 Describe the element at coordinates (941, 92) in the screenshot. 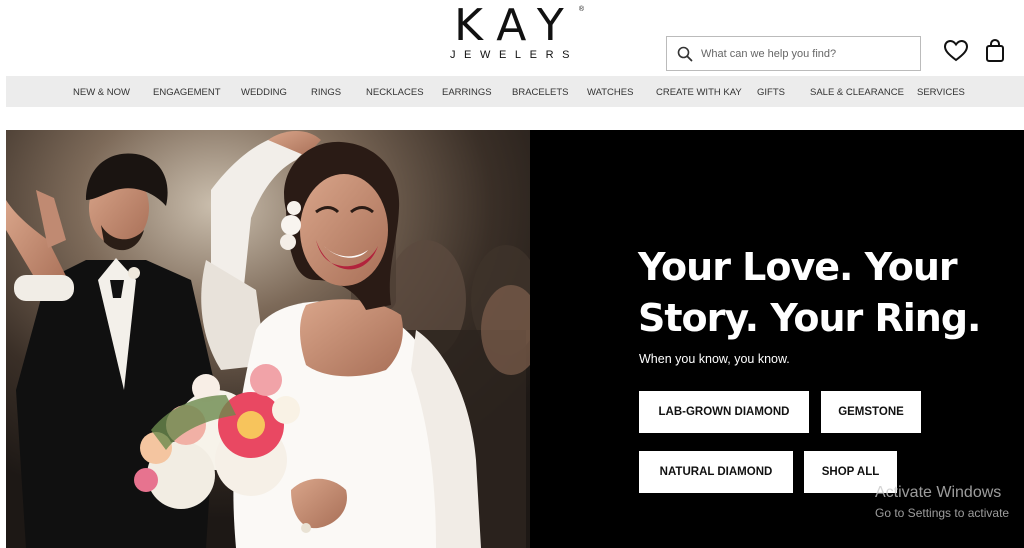

I see `nav-item-services: SERVICES` at that location.